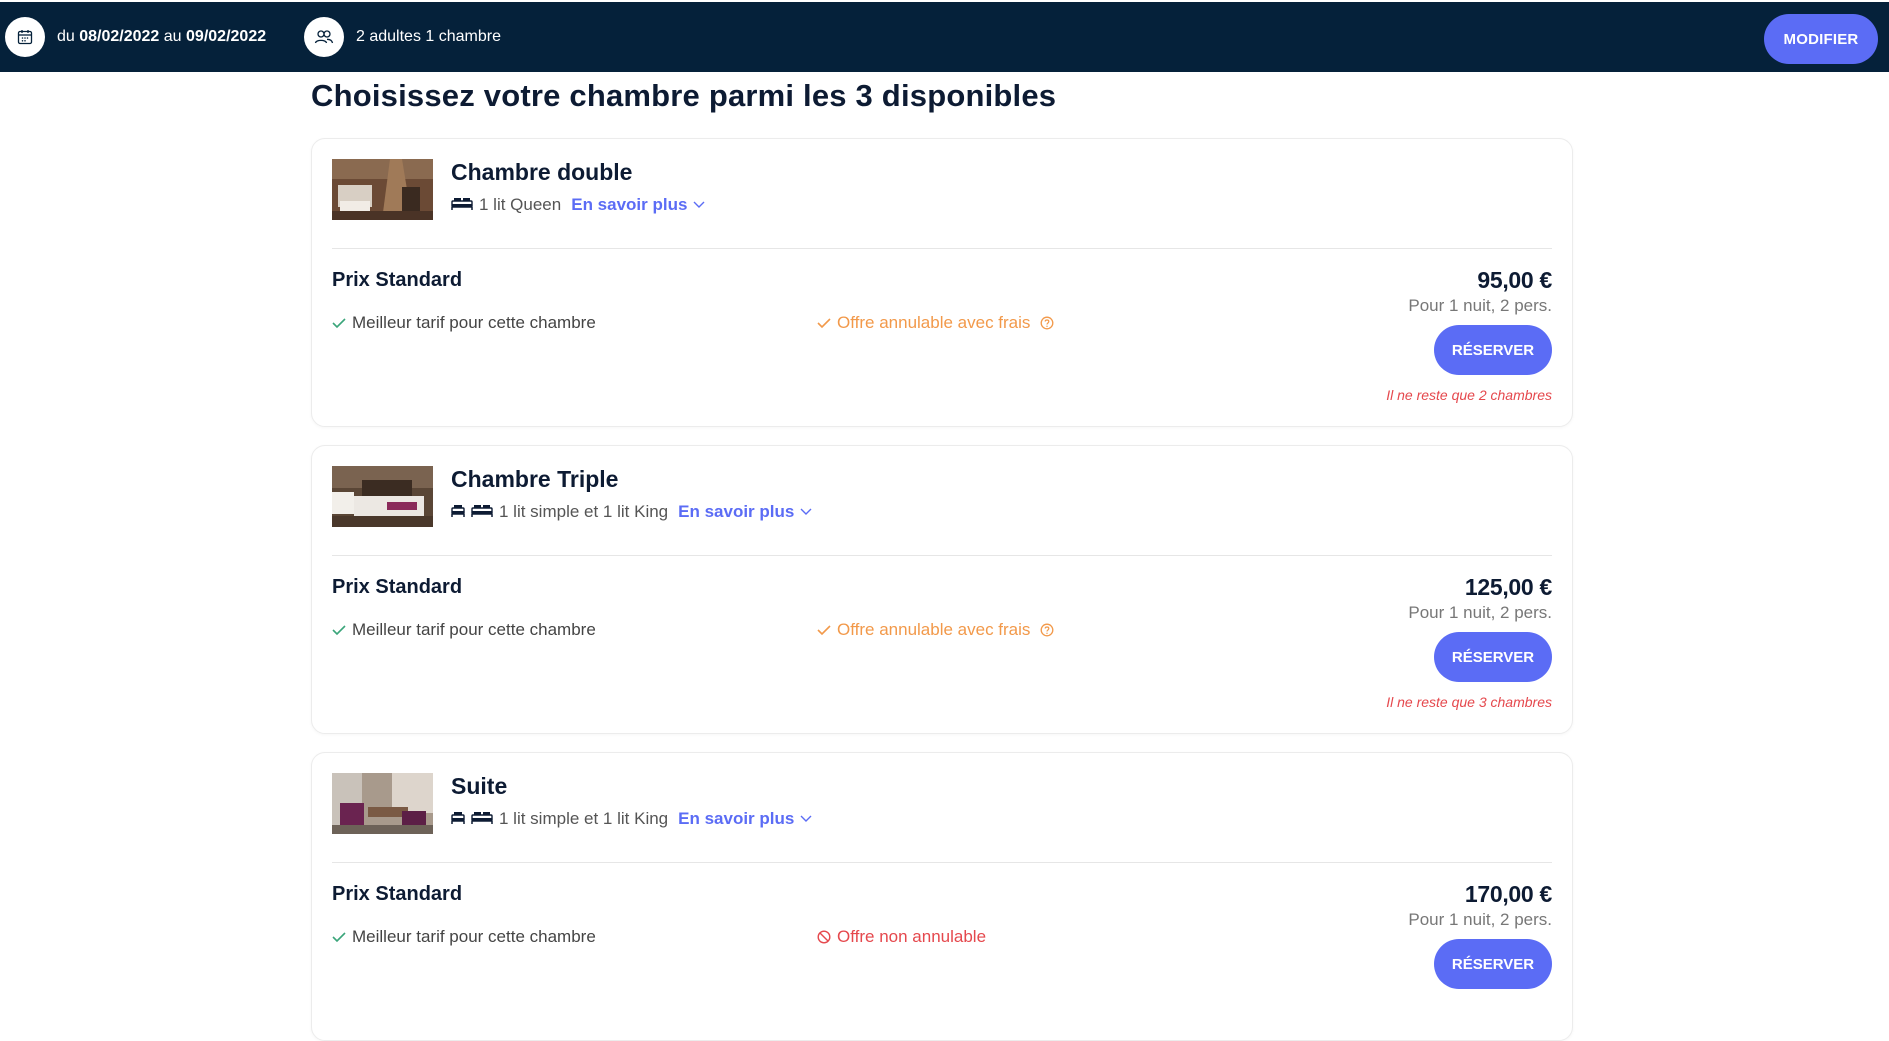 This screenshot has width=1889, height=1041. I want to click on room-beds: 1 lit Queen En savoir plus, so click(578, 205).